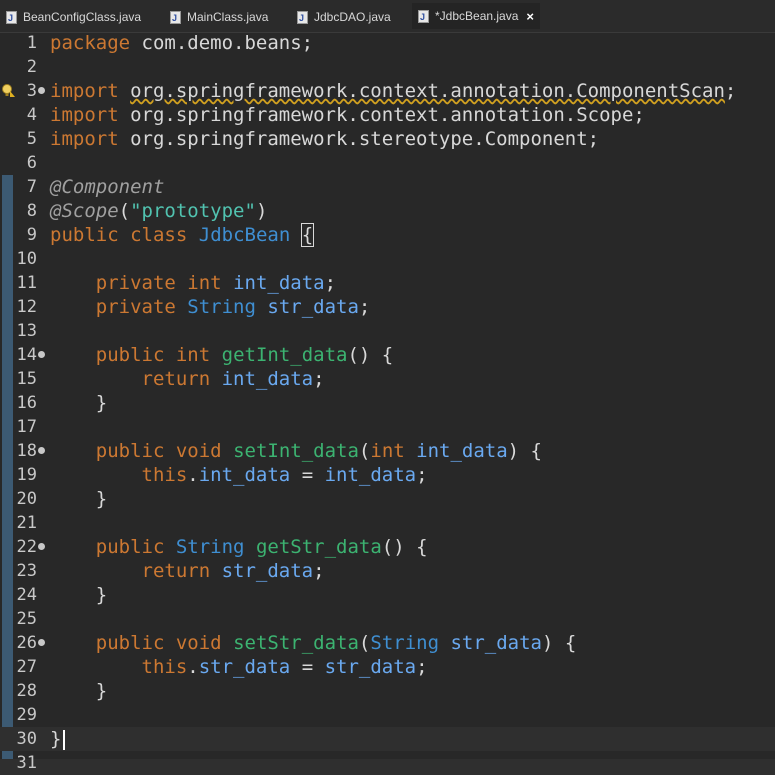 The height and width of the screenshot is (775, 775). Describe the element at coordinates (8, 90) in the screenshot. I see `warning-bulb-icon` at that location.